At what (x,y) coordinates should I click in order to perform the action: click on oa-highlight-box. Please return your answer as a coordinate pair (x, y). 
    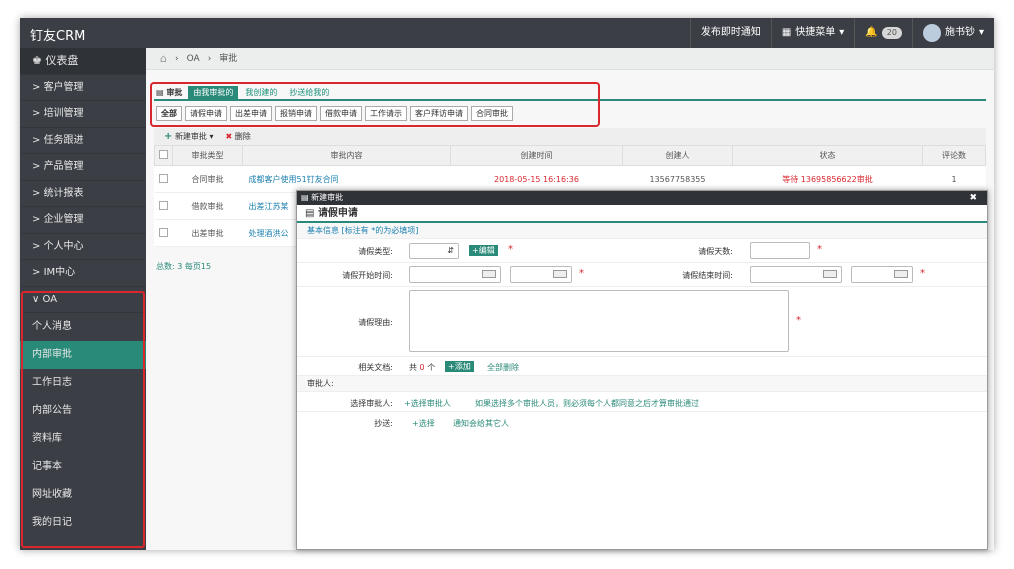
    Looking at the image, I should click on (83, 419).